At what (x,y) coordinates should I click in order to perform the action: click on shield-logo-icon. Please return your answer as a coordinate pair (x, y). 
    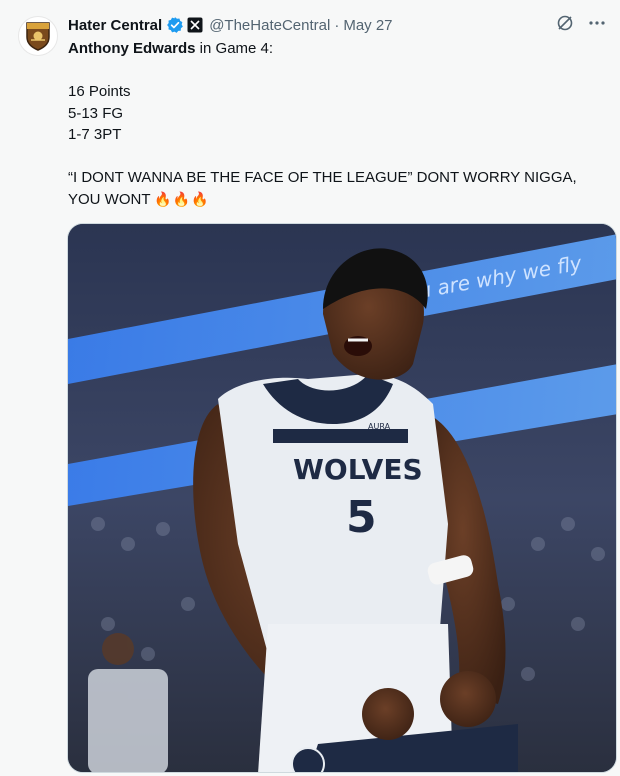
    Looking at the image, I should click on (38, 36).